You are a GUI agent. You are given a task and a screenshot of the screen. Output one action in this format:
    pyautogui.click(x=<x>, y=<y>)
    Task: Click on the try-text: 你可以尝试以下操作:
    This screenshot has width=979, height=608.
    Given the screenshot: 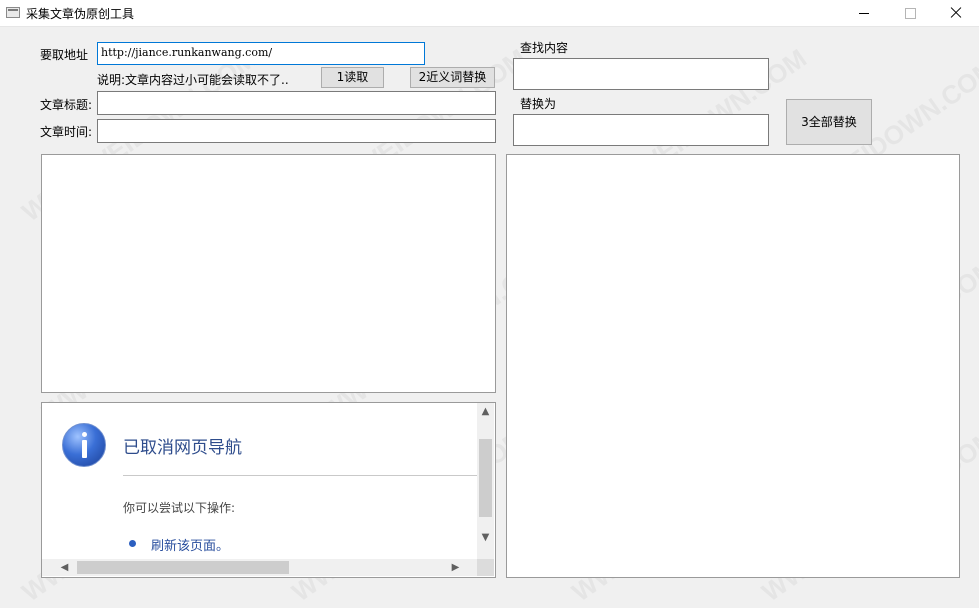 What is the action you would take?
    pyautogui.click(x=179, y=508)
    